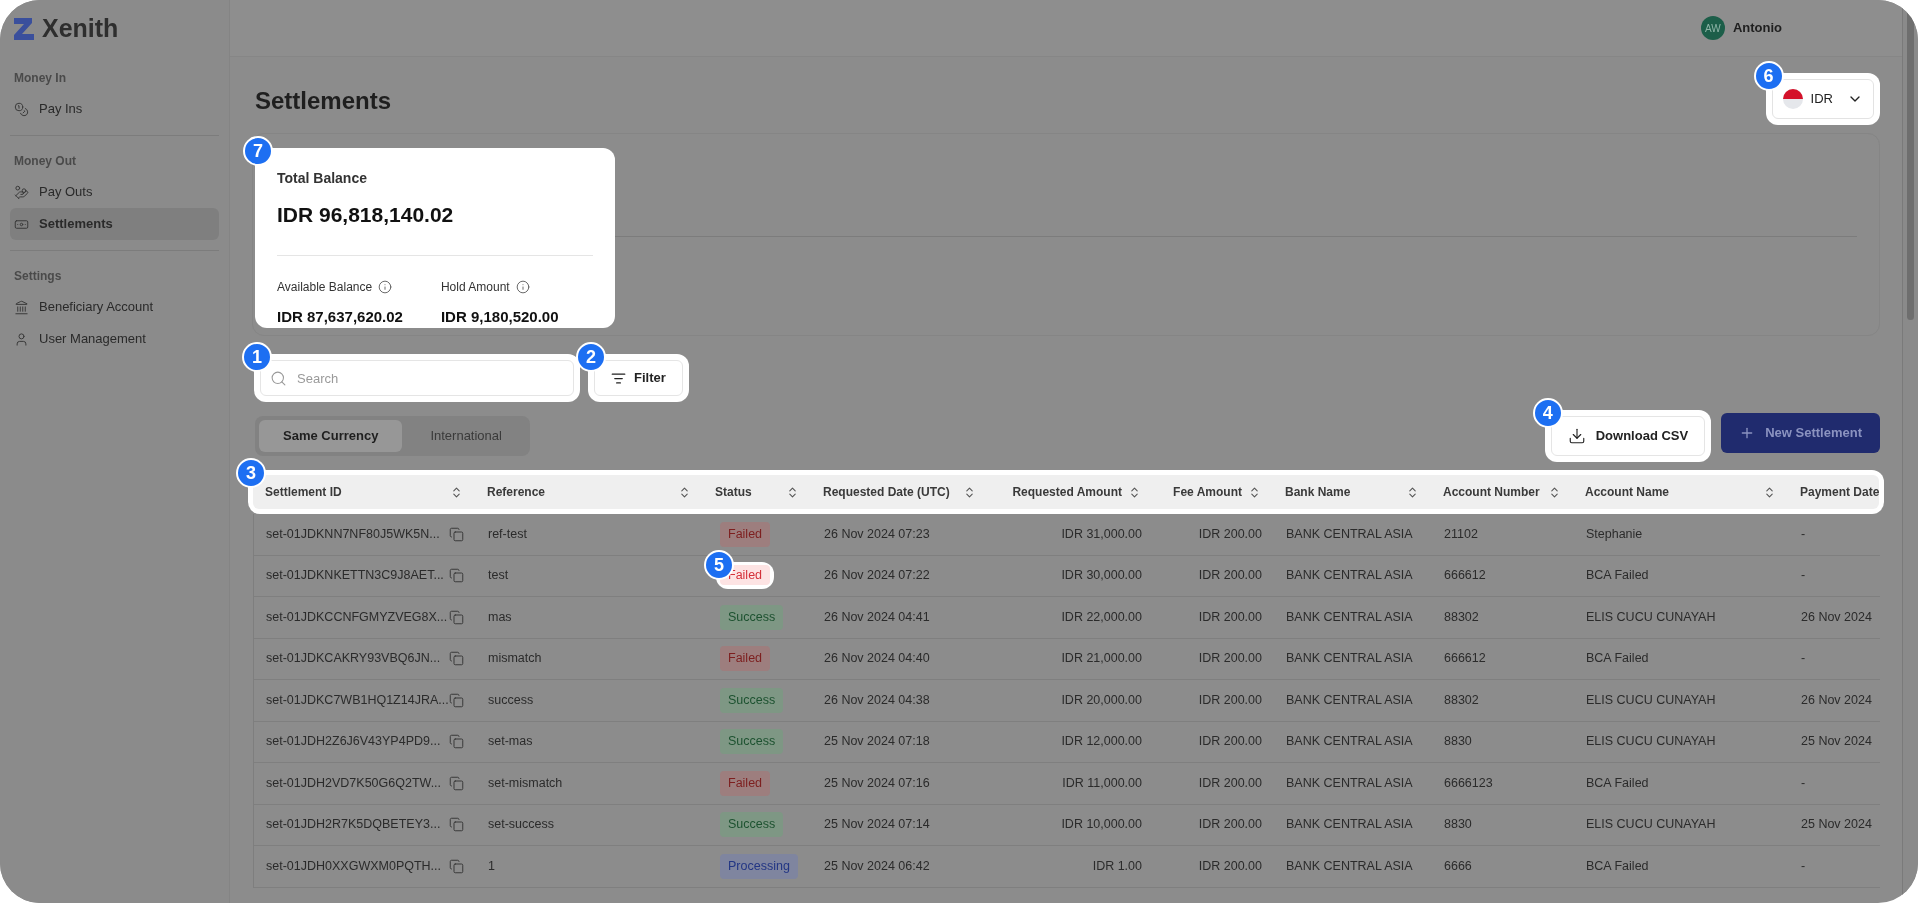  What do you see at coordinates (325, 287) in the screenshot?
I see `available-balance-label: Available Balance` at bounding box center [325, 287].